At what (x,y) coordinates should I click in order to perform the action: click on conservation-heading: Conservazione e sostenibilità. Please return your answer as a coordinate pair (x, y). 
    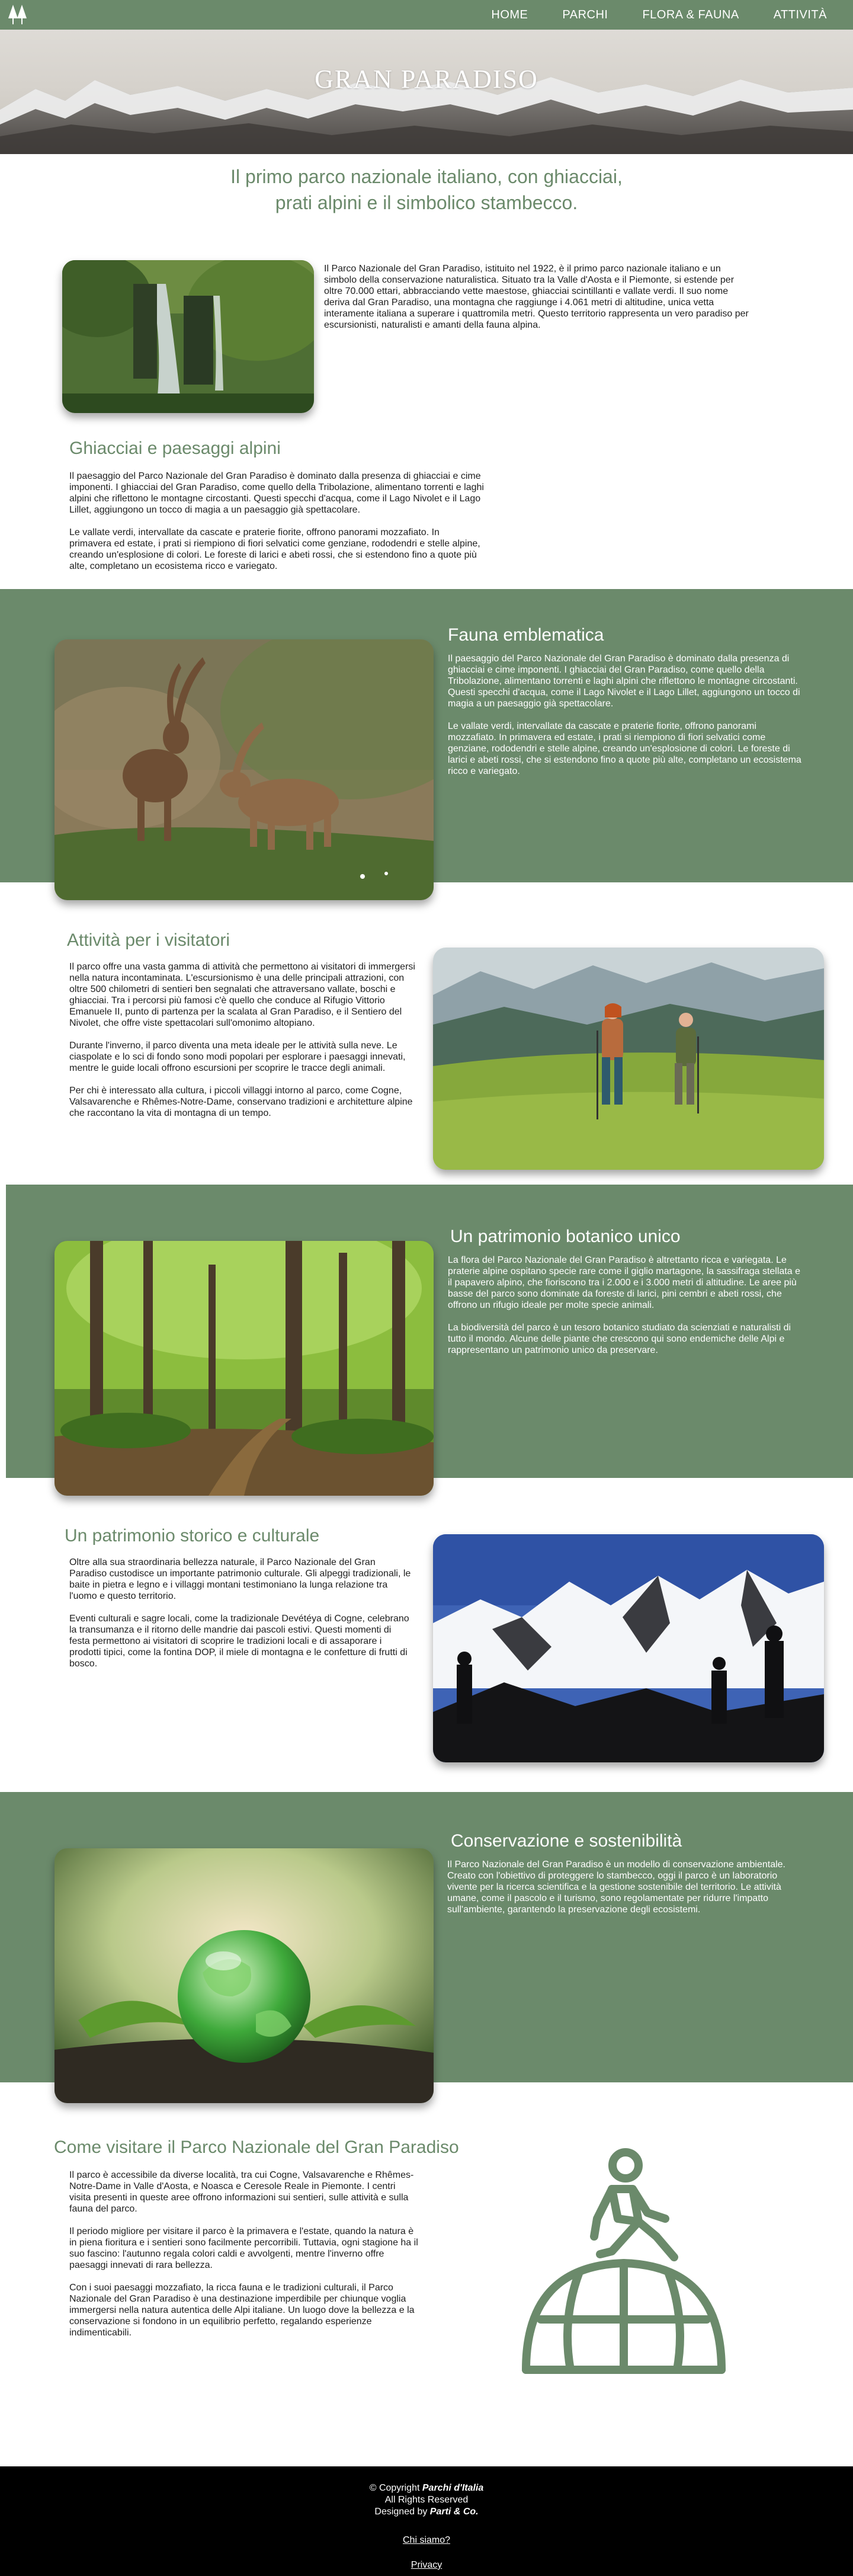
    Looking at the image, I should click on (566, 1841).